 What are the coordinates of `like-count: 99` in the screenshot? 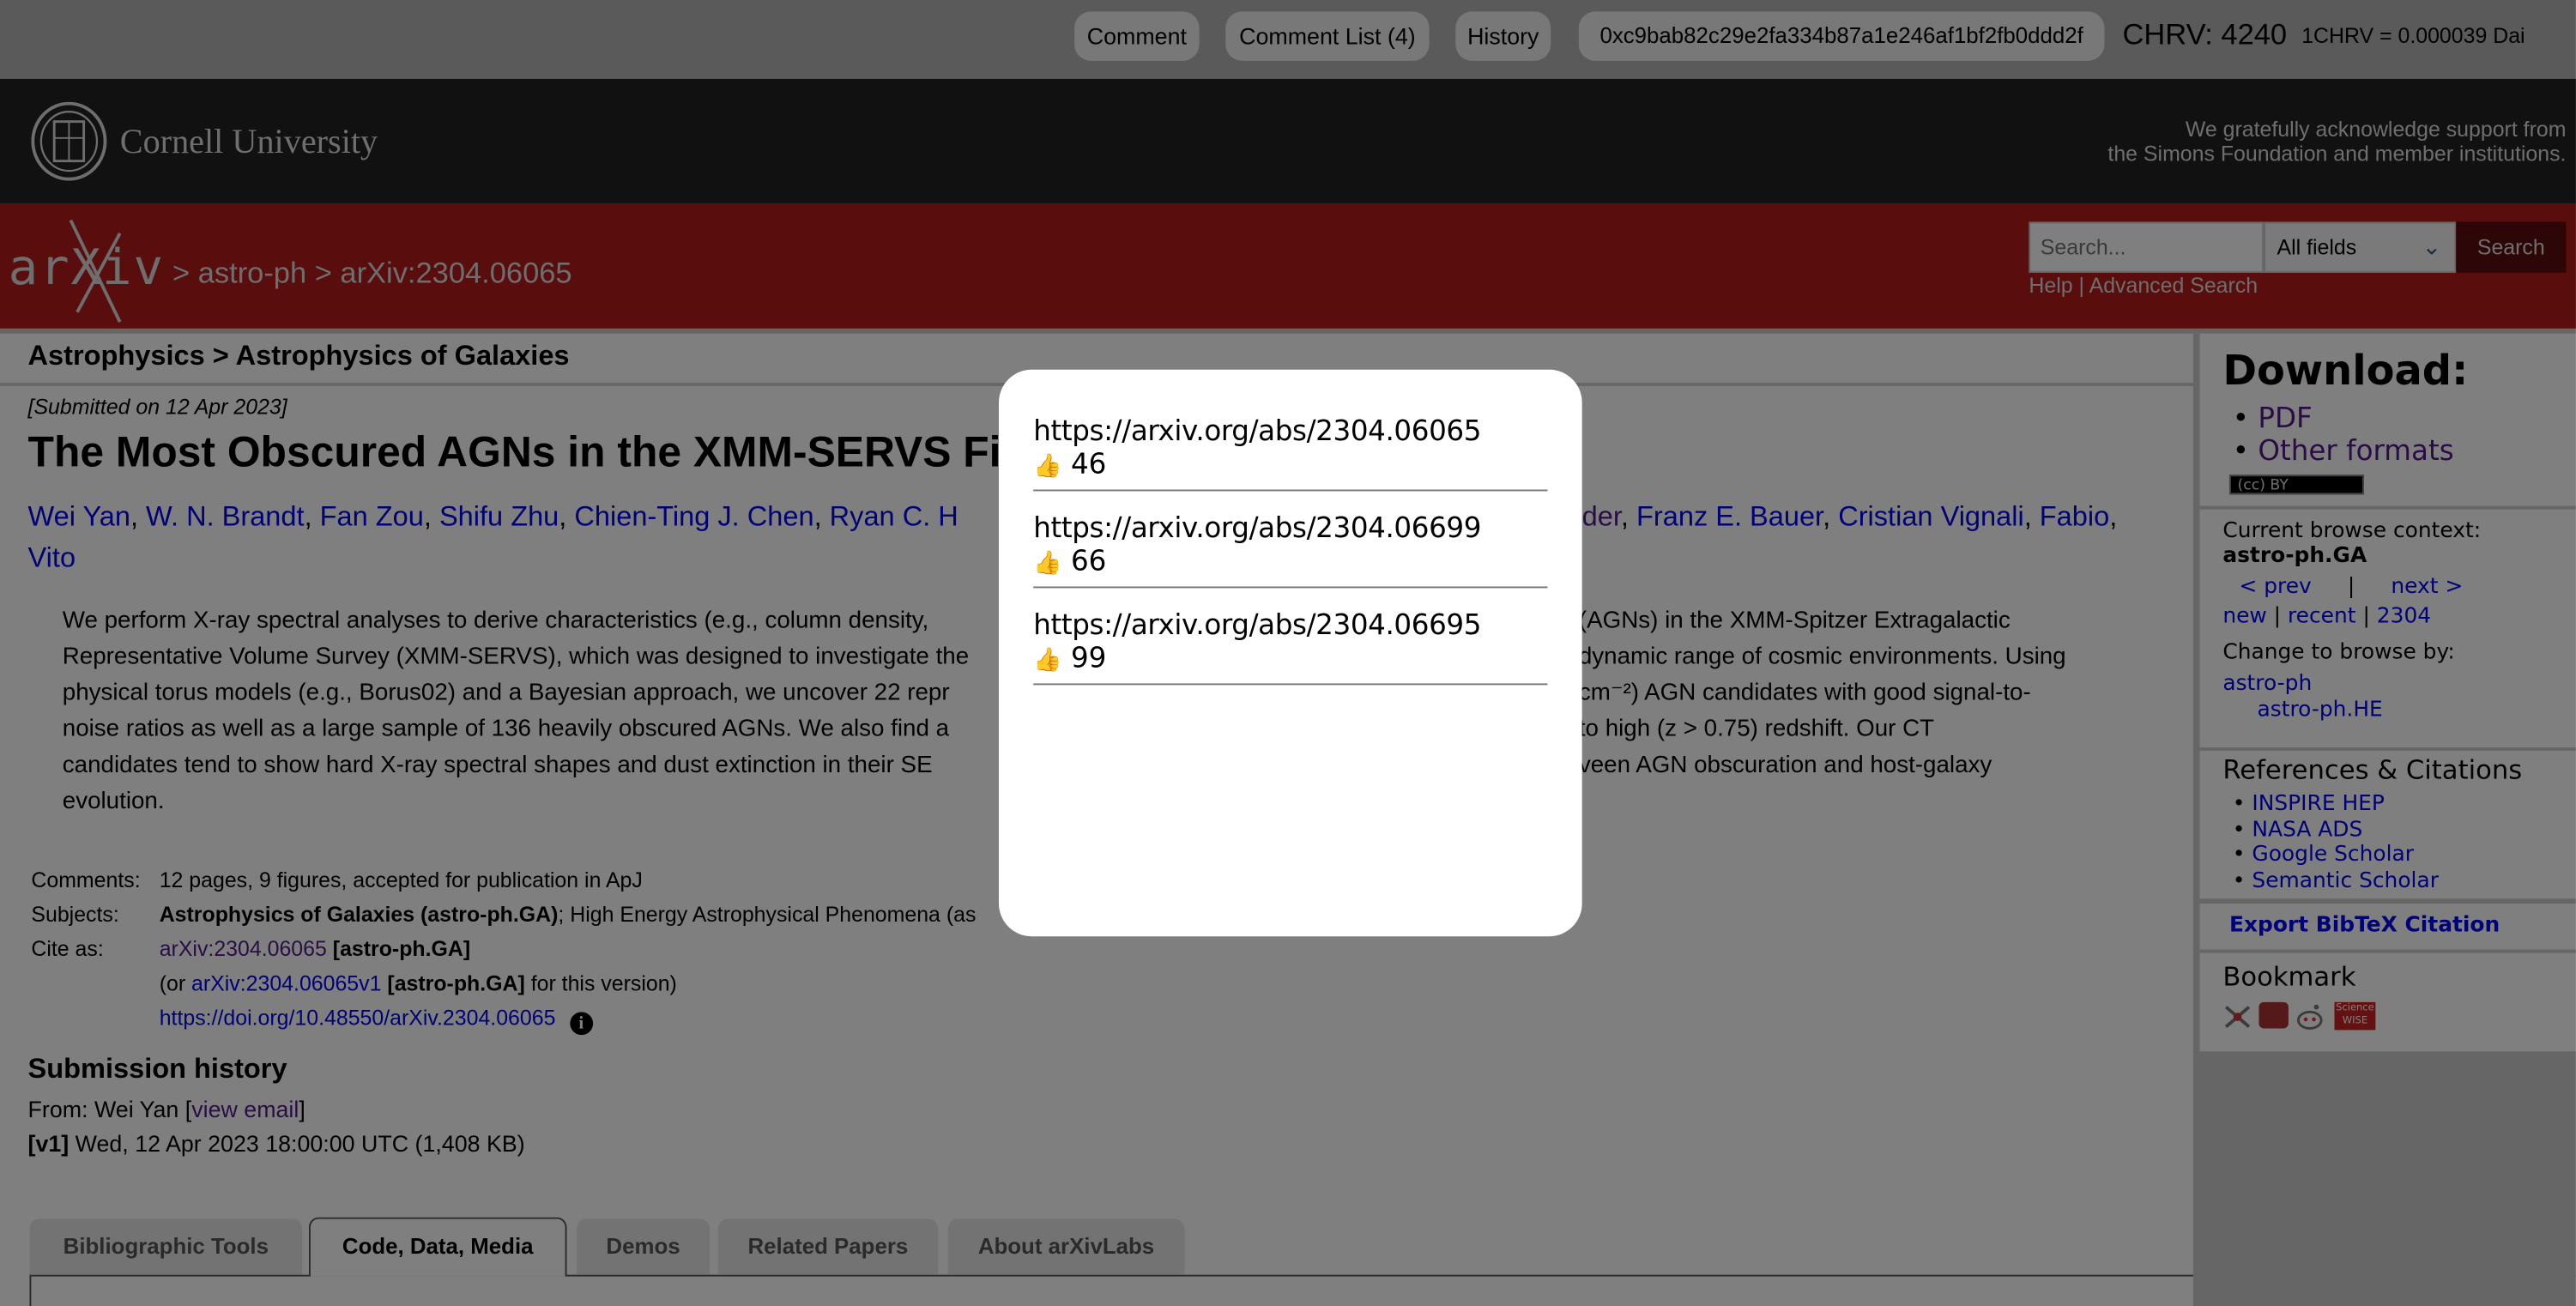 It's located at (1088, 658).